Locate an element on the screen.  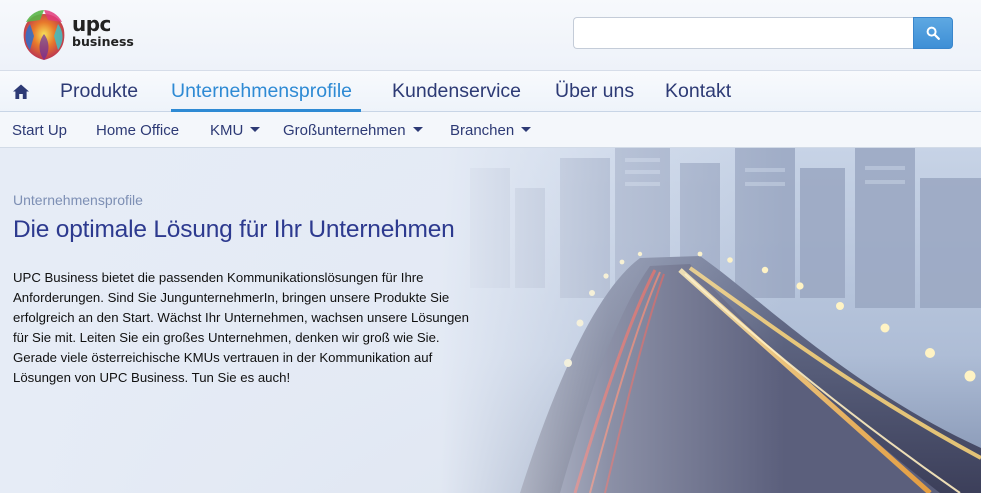
search-icon is located at coordinates (933, 33).